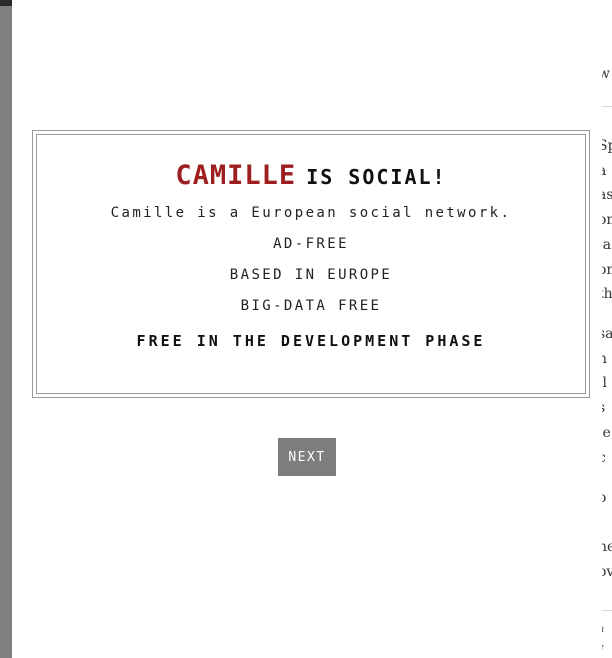  Describe the element at coordinates (311, 244) in the screenshot. I see `feature-ad-free: AD-FREE` at that location.